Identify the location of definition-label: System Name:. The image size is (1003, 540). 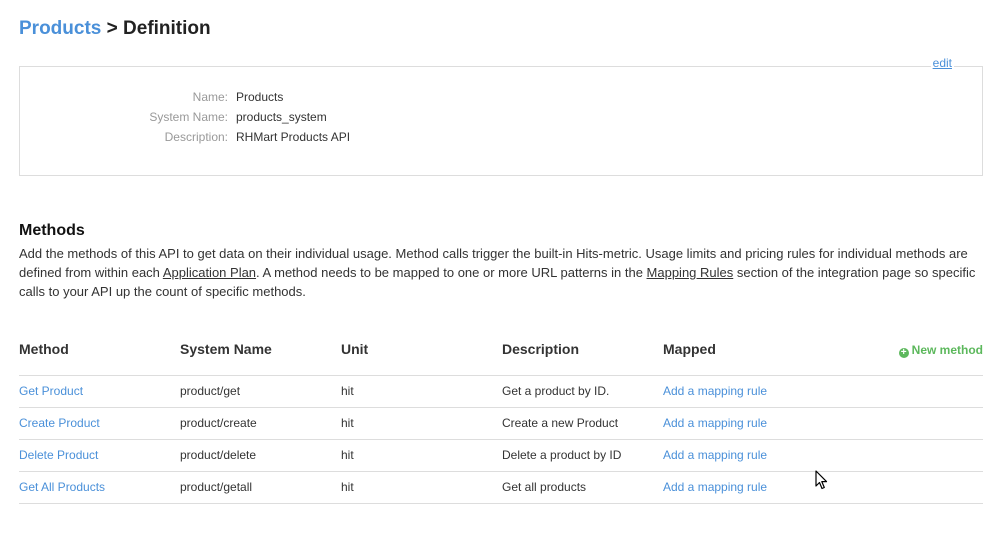
(188, 117).